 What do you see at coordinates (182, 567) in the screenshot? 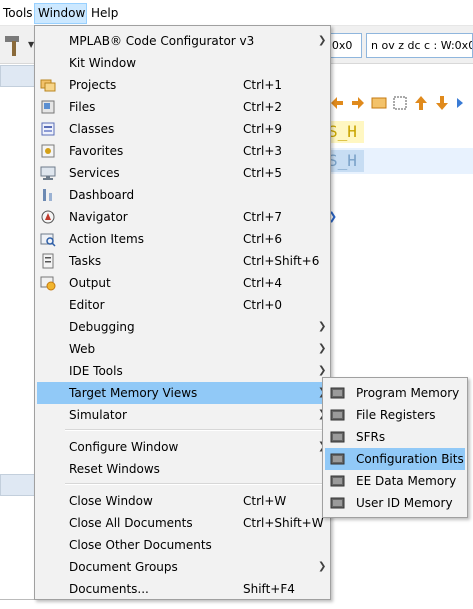
I see `menu-item-document-groups: Document Groups ❯` at bounding box center [182, 567].